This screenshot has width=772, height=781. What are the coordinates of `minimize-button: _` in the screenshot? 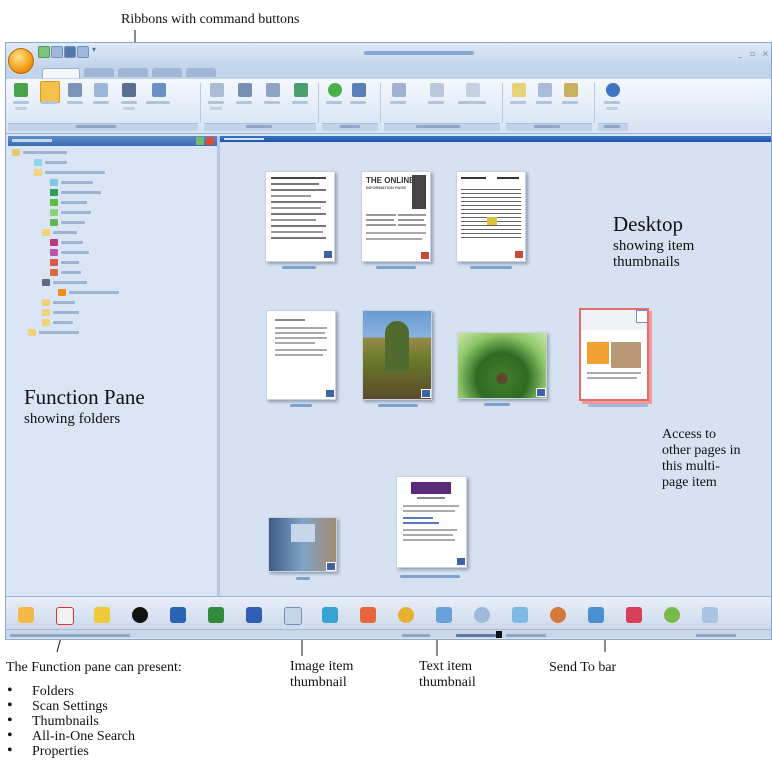 It's located at (742, 53).